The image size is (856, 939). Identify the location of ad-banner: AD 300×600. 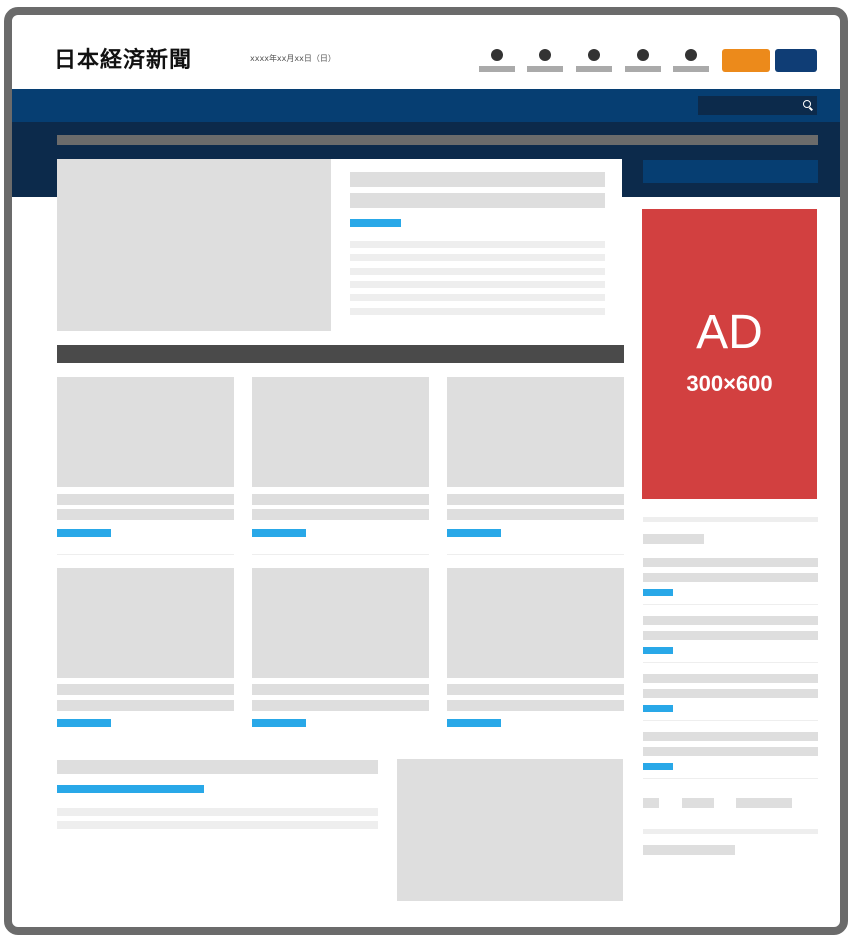
(729, 354).